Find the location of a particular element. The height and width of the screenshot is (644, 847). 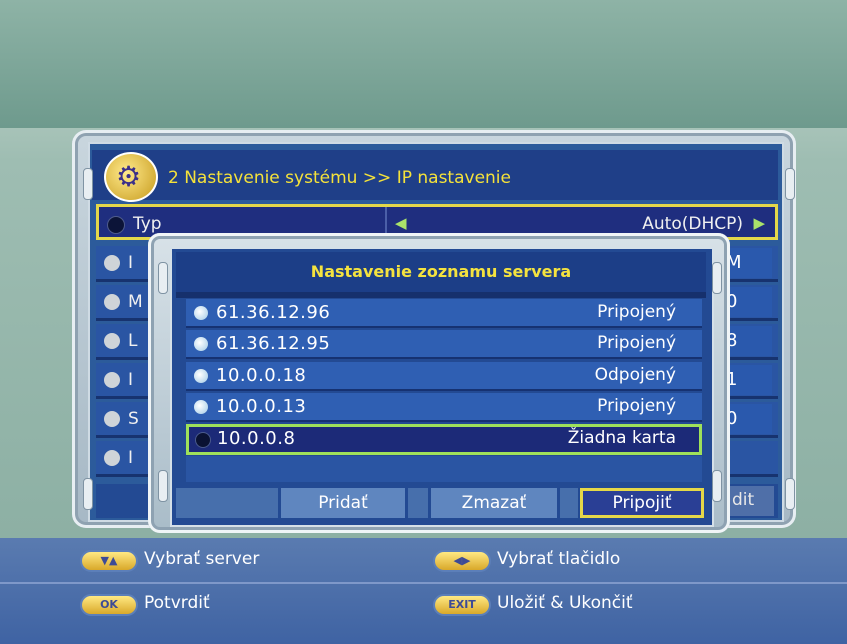

page-title: 2 Nastavenie systému >> IP nastavenie is located at coordinates (339, 178).